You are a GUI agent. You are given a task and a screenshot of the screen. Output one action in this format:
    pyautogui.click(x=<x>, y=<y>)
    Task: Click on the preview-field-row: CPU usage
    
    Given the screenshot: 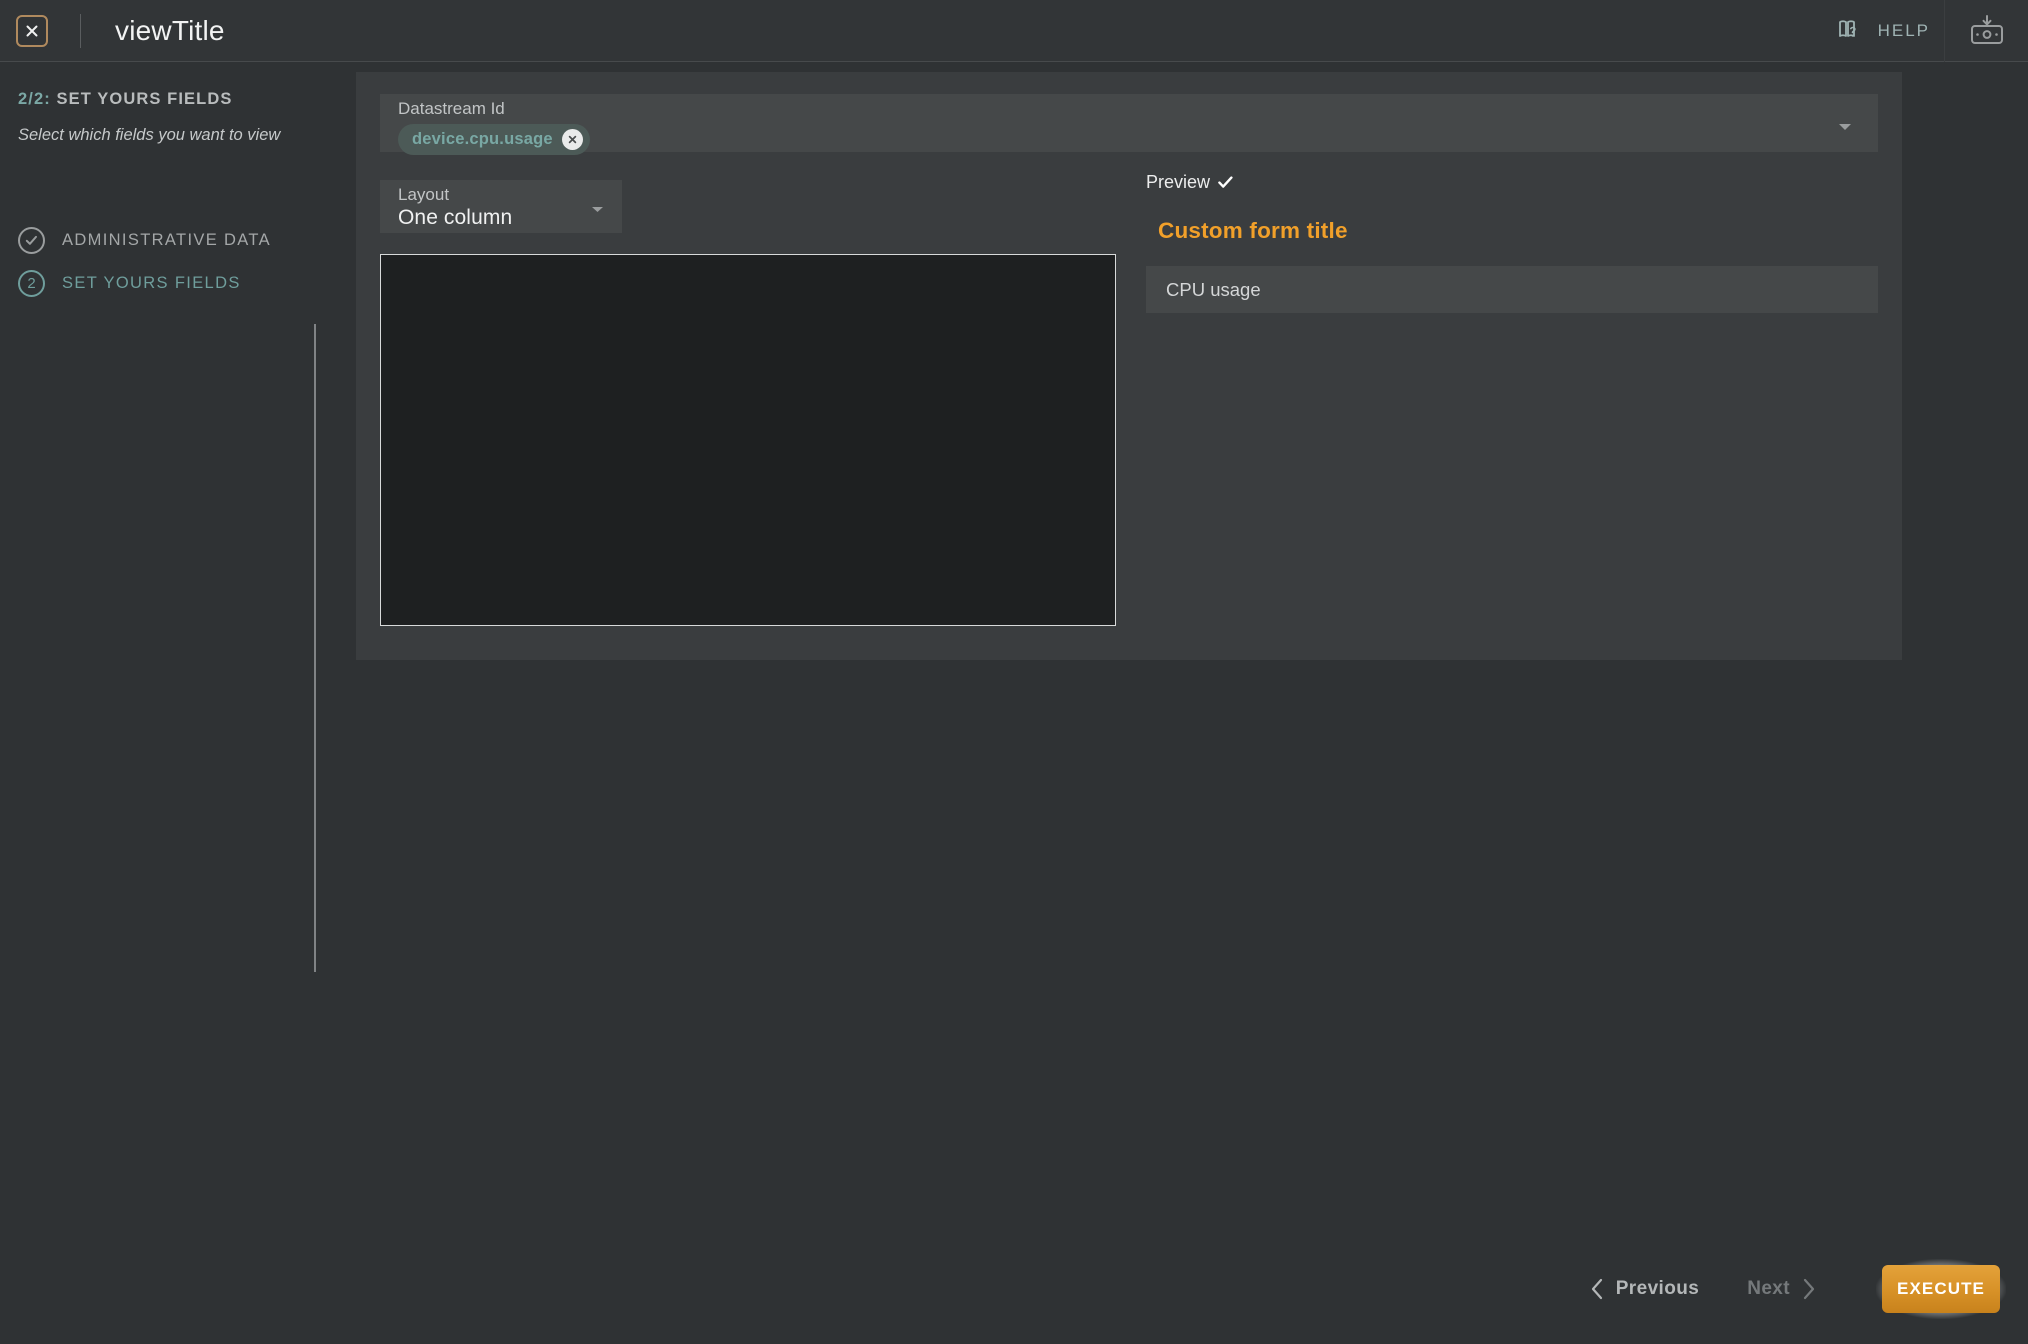 What is the action you would take?
    pyautogui.click(x=1512, y=289)
    